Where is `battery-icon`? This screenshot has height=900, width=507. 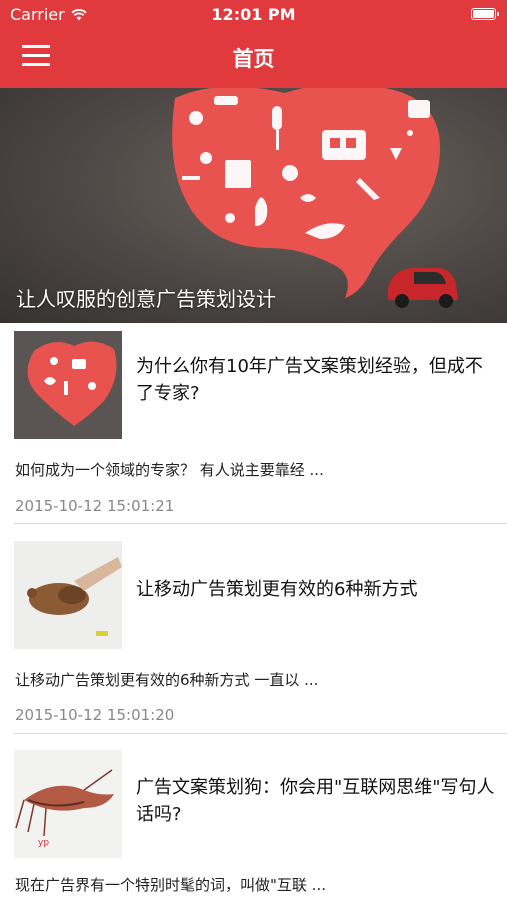
battery-icon is located at coordinates (485, 14).